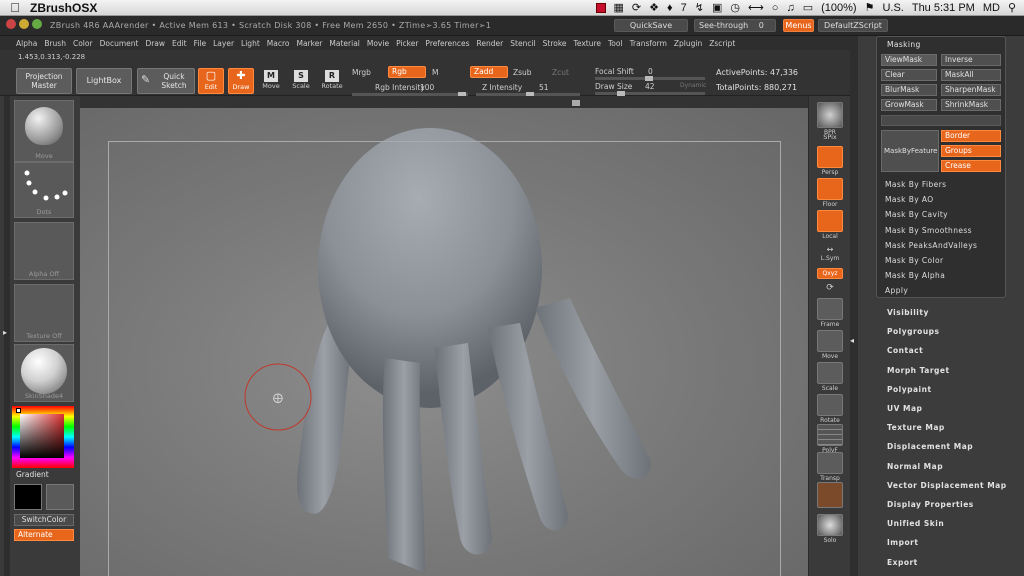 The width and height of the screenshot is (1024, 576). I want to click on ghost-button, so click(830, 495).